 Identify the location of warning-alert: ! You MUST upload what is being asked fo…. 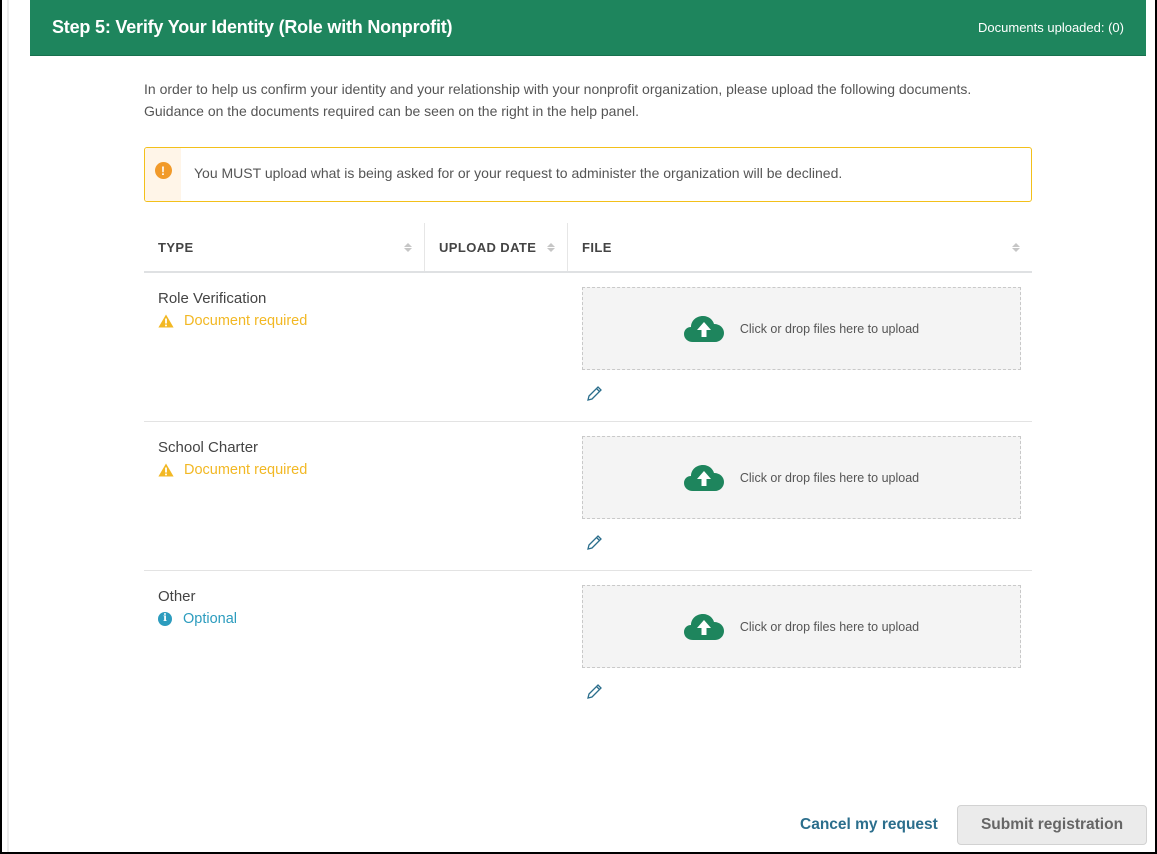
(588, 174).